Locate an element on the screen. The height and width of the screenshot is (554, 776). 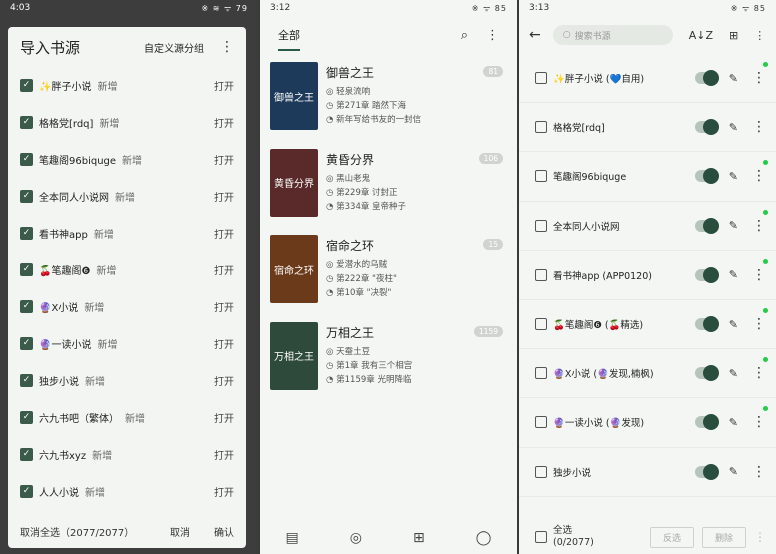
source-row: ✨胖子小说 (💙自用) ✎ ⋮ is located at coordinates (647, 79).